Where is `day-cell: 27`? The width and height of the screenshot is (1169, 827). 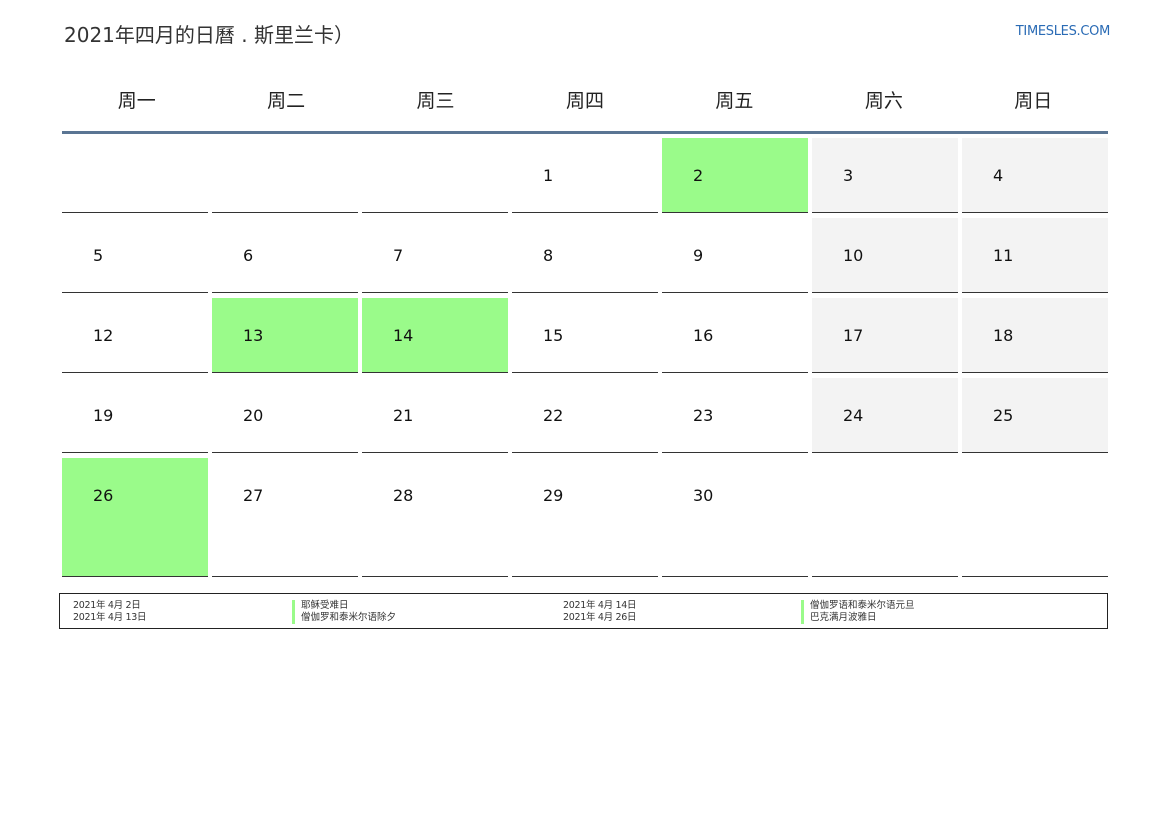 day-cell: 27 is located at coordinates (285, 517).